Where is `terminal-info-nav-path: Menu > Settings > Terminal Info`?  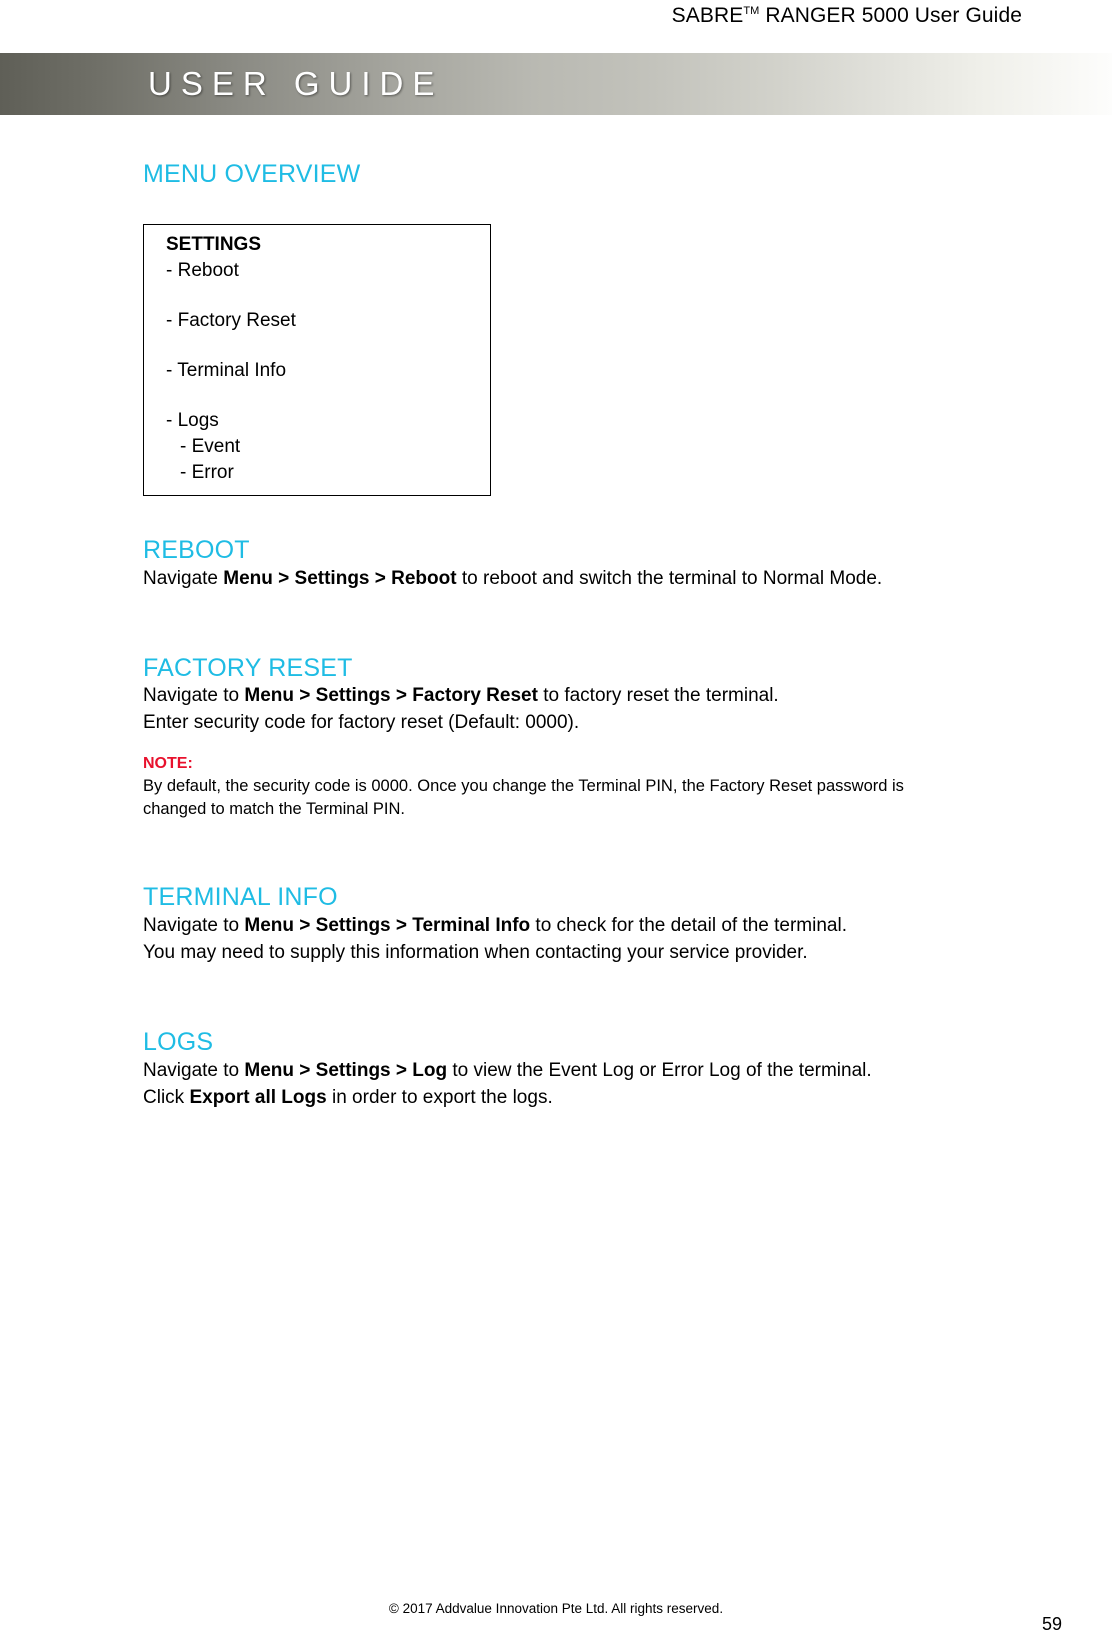
terminal-info-nav-path: Menu > Settings > Terminal Info is located at coordinates (387, 925).